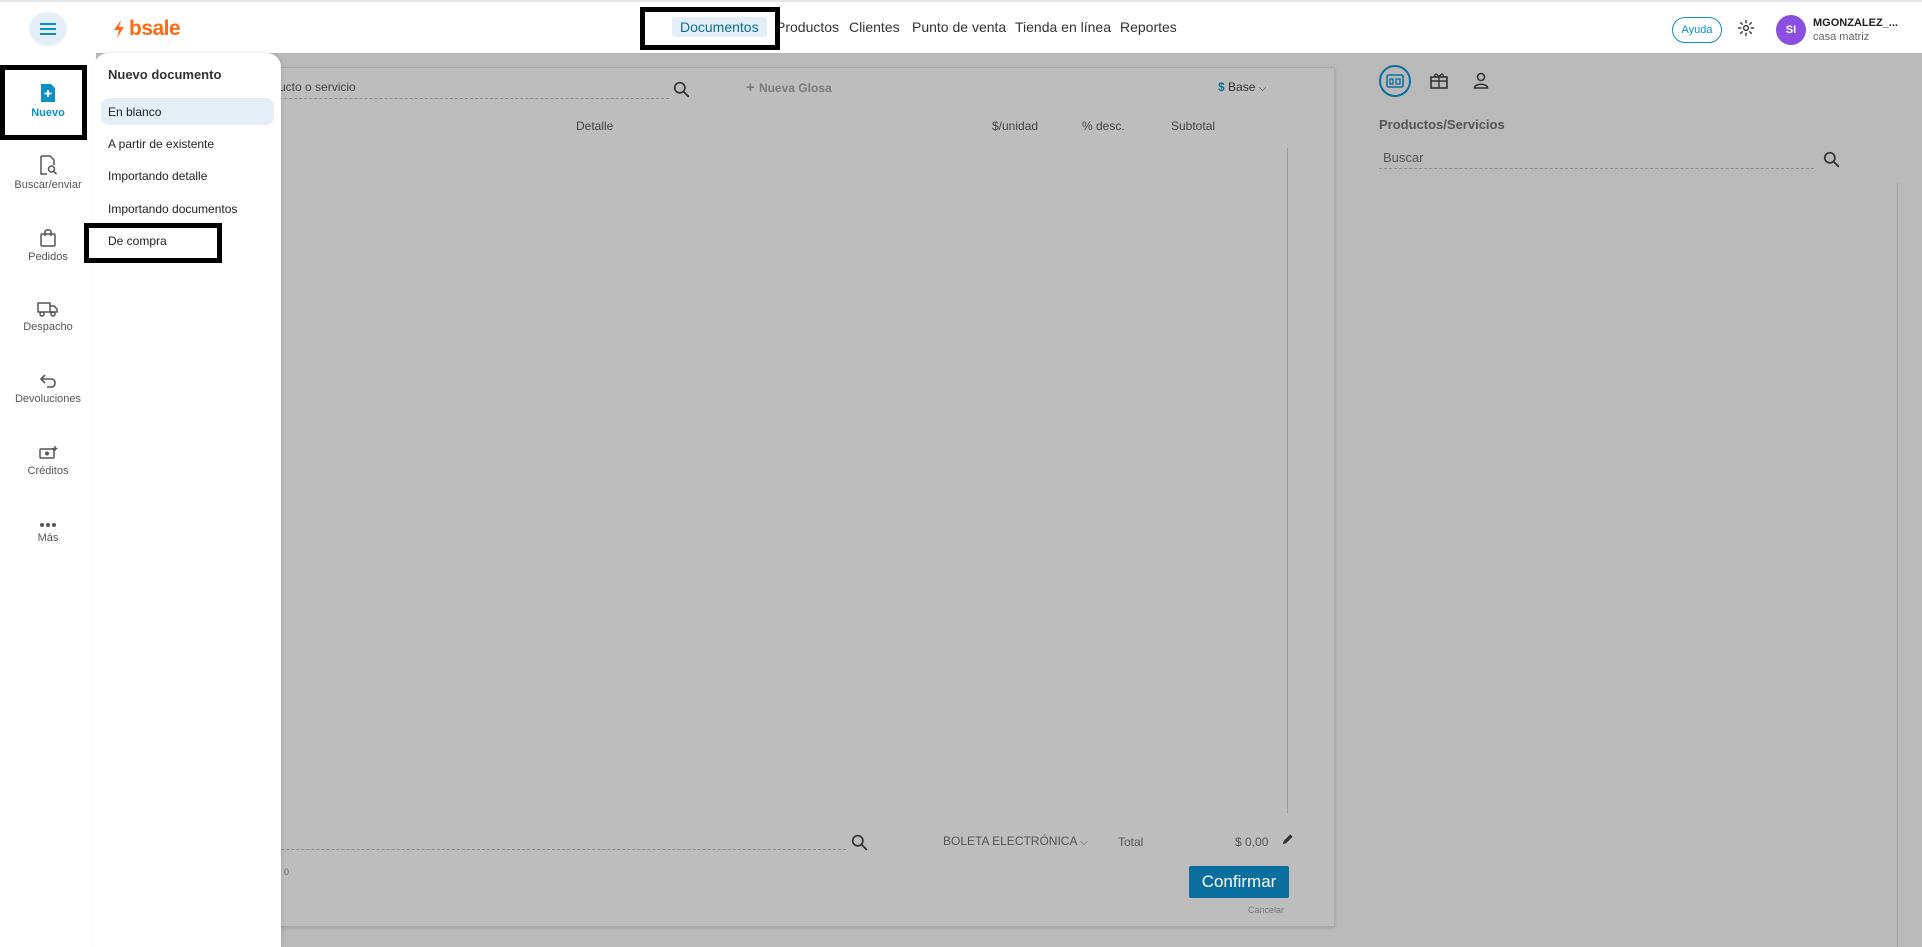  What do you see at coordinates (518, 849) in the screenshot?
I see `client-search-underline` at bounding box center [518, 849].